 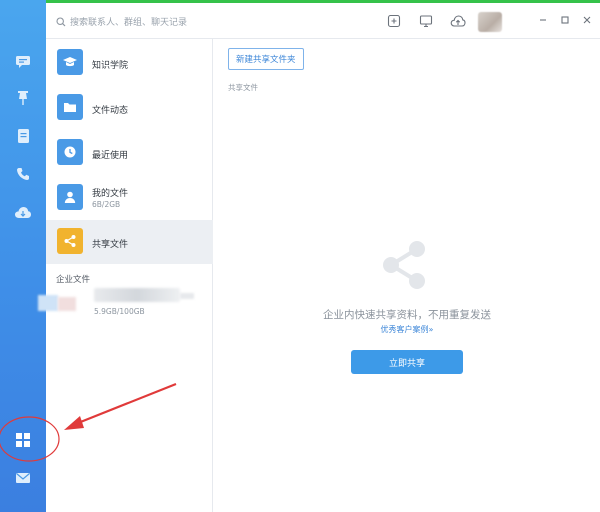 What do you see at coordinates (129, 153) in the screenshot?
I see `list-item-recent: 最近使用` at bounding box center [129, 153].